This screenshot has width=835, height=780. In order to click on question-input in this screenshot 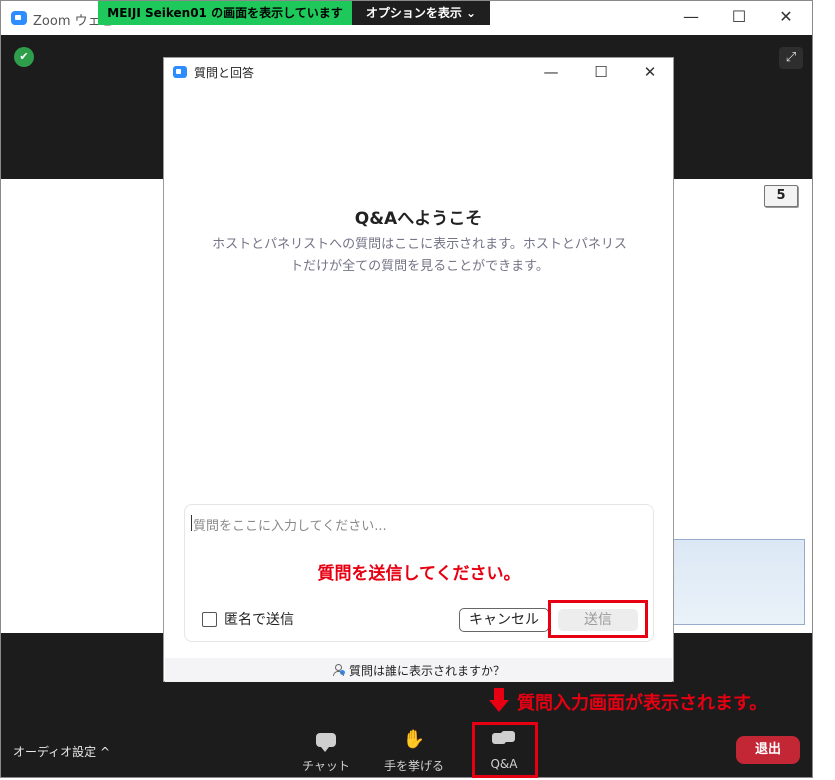, I will do `click(420, 529)`.